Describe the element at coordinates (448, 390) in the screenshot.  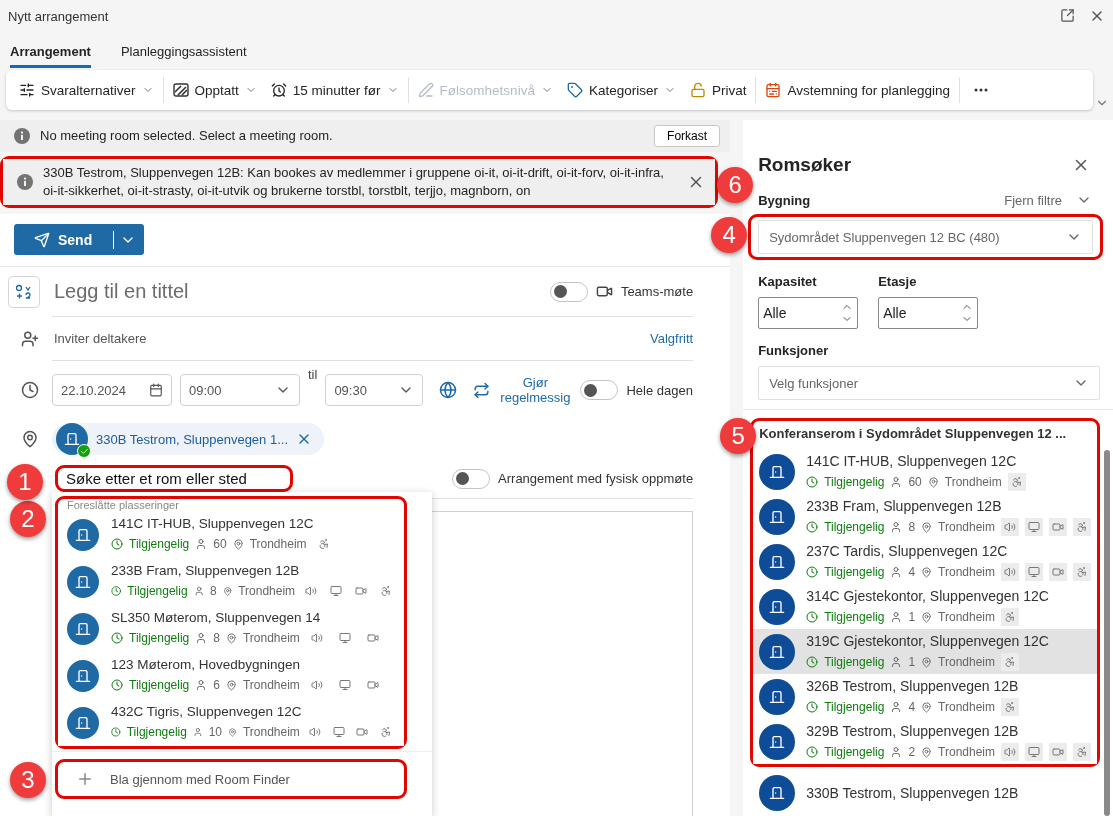
I see `globe-icon` at that location.